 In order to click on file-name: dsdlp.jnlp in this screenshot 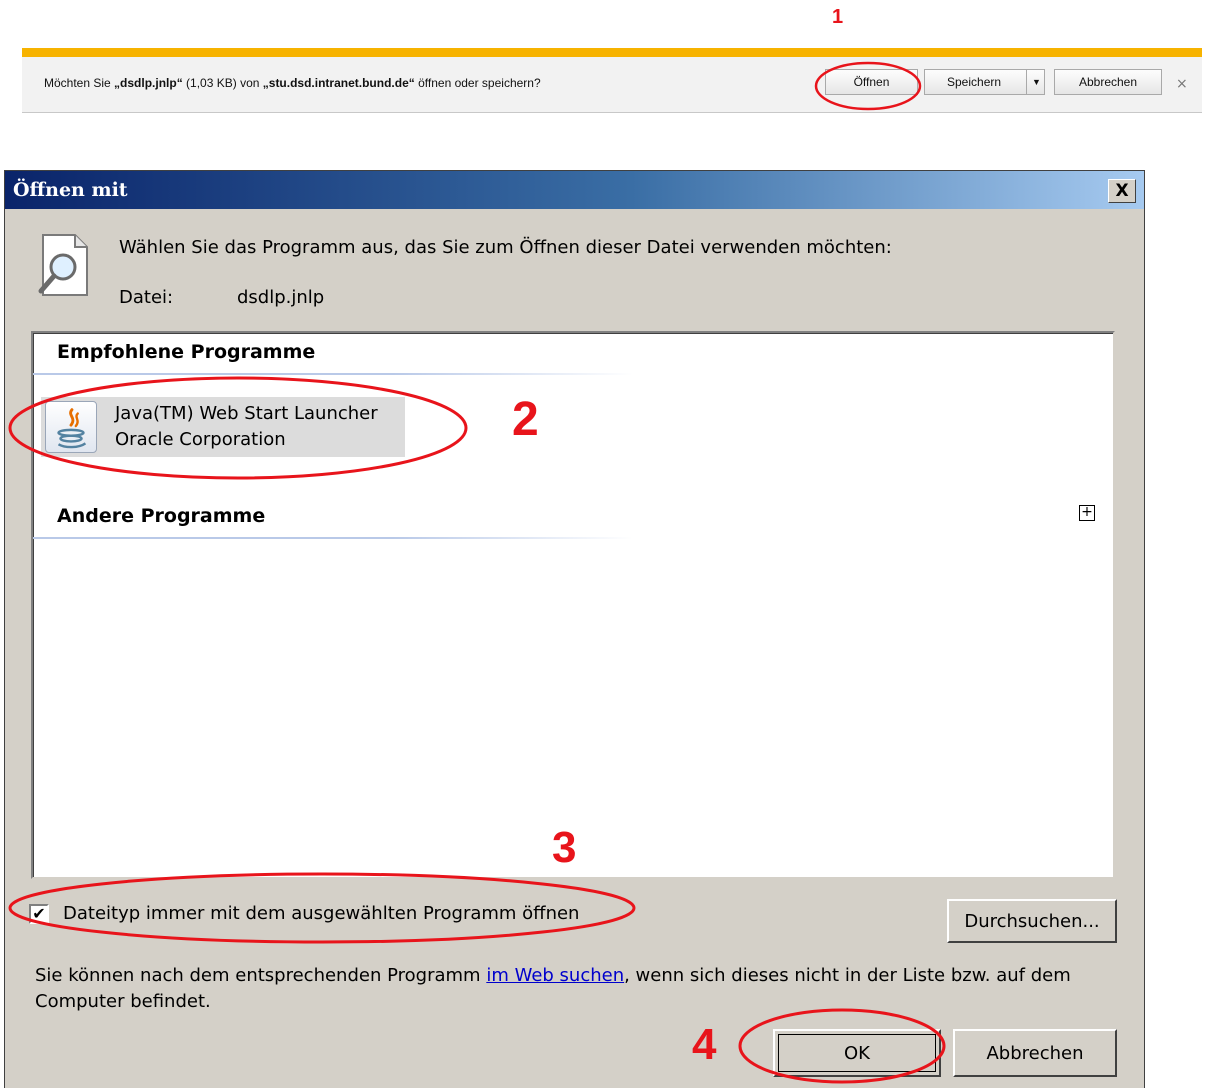, I will do `click(281, 297)`.